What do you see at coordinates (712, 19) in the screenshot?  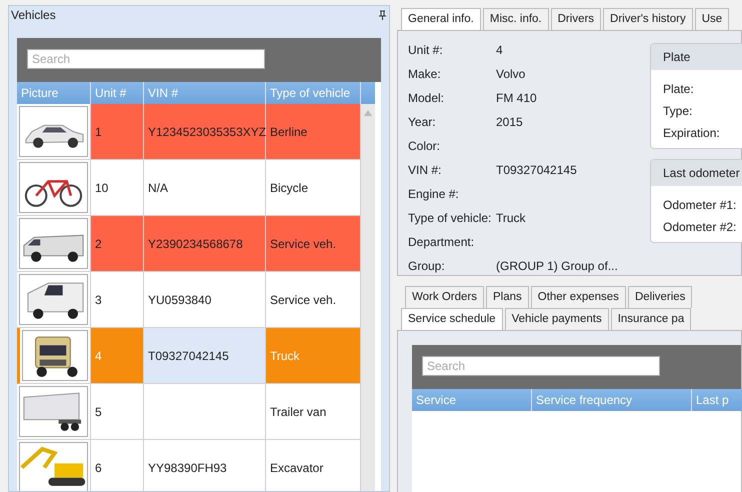 I see `tab: Use` at bounding box center [712, 19].